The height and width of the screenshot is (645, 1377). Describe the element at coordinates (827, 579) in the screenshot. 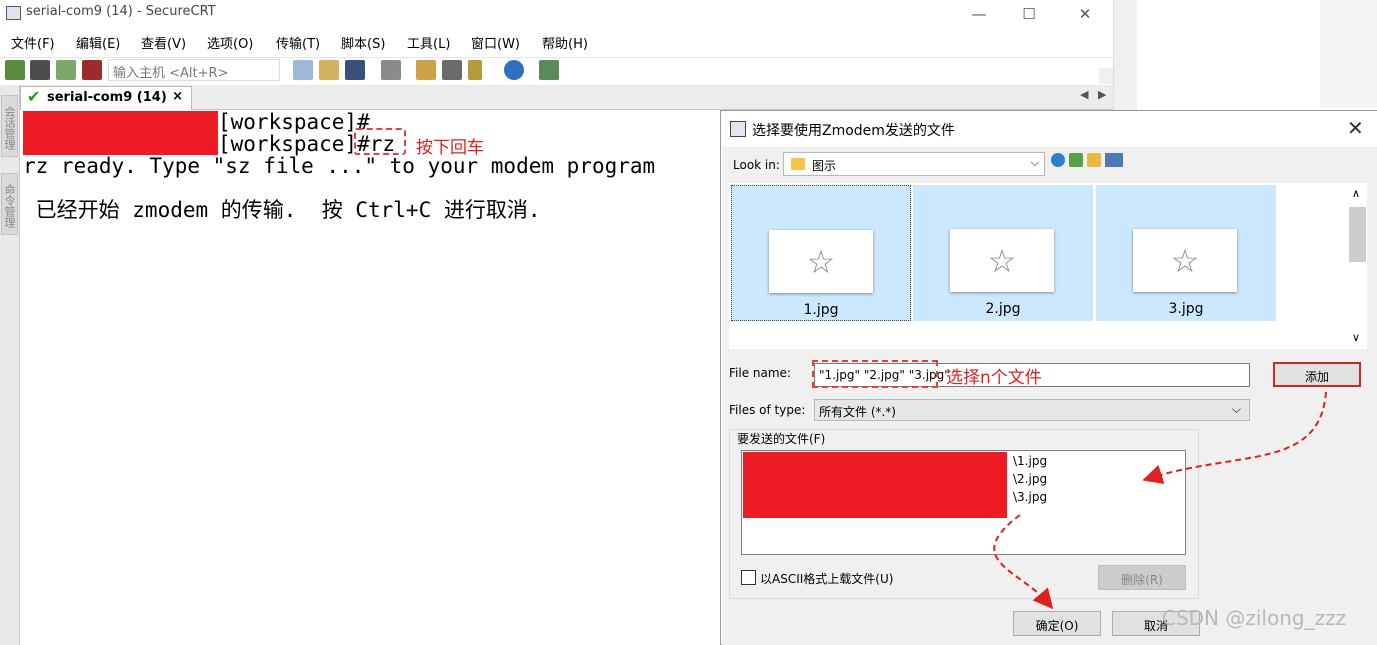

I see `ascii-label: 以ASCII格式上载文件(U)` at that location.